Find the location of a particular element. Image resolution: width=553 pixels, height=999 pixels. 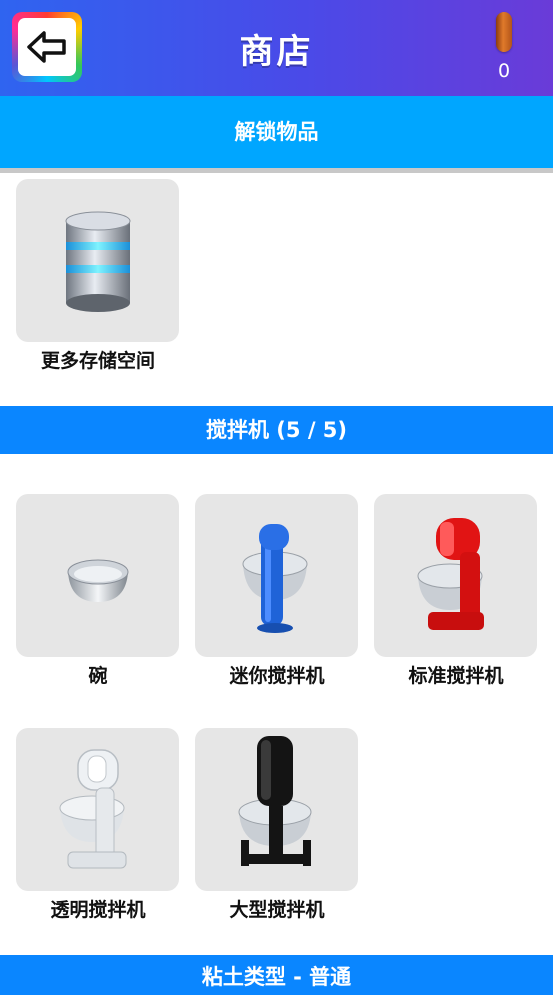

shop-item-storage is located at coordinates (97, 260).